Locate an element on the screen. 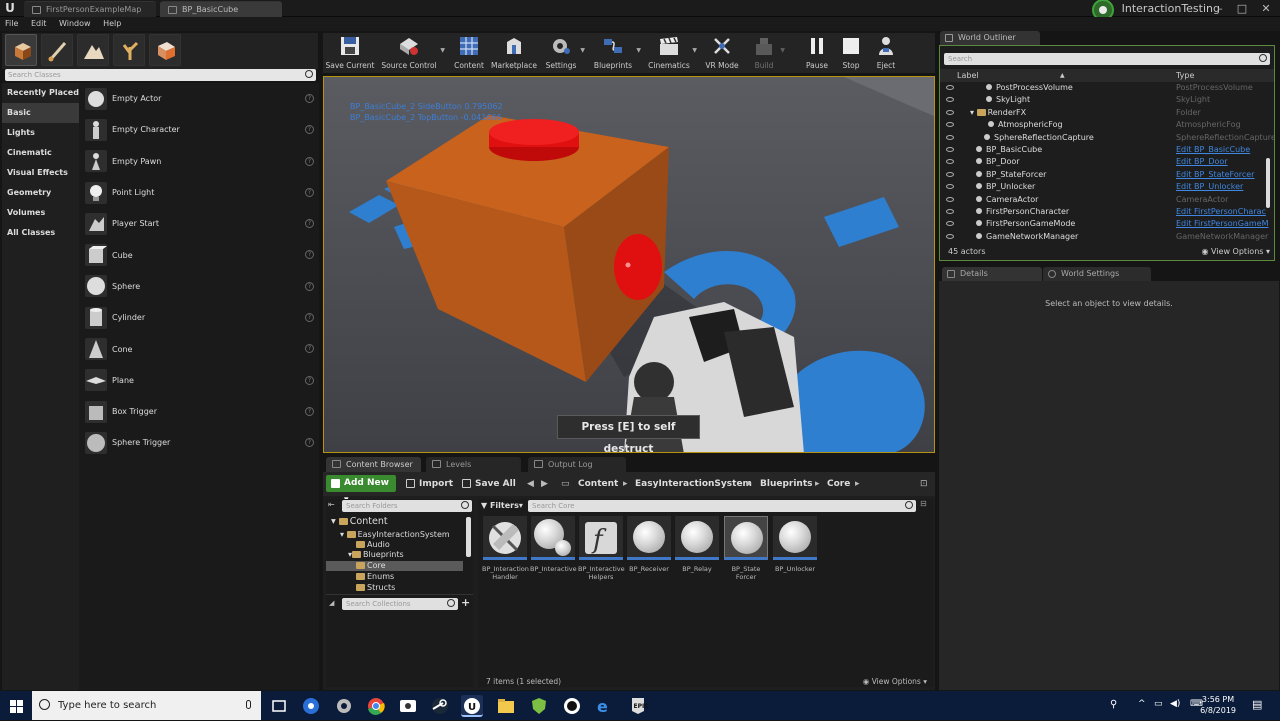 The width and height of the screenshot is (1280, 721). save-all-button: Save All is located at coordinates (489, 484).